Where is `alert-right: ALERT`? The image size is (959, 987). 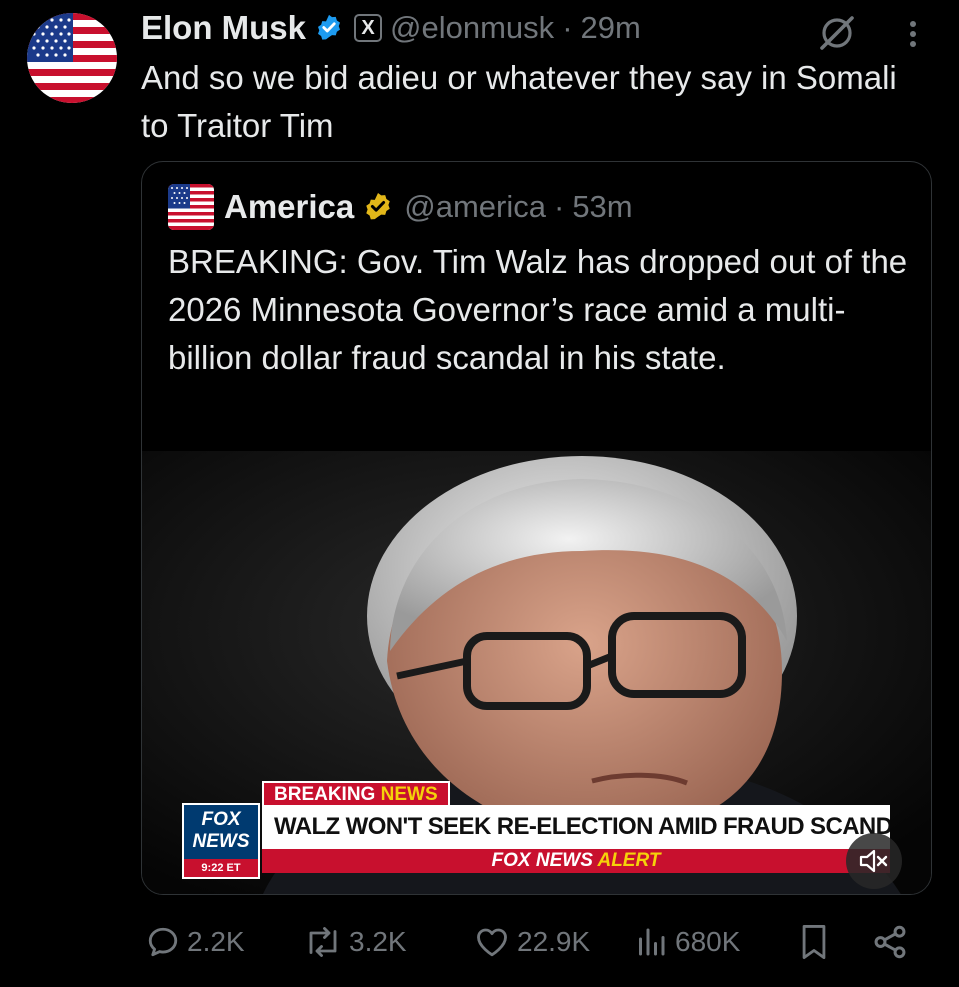 alert-right: ALERT is located at coordinates (629, 860).